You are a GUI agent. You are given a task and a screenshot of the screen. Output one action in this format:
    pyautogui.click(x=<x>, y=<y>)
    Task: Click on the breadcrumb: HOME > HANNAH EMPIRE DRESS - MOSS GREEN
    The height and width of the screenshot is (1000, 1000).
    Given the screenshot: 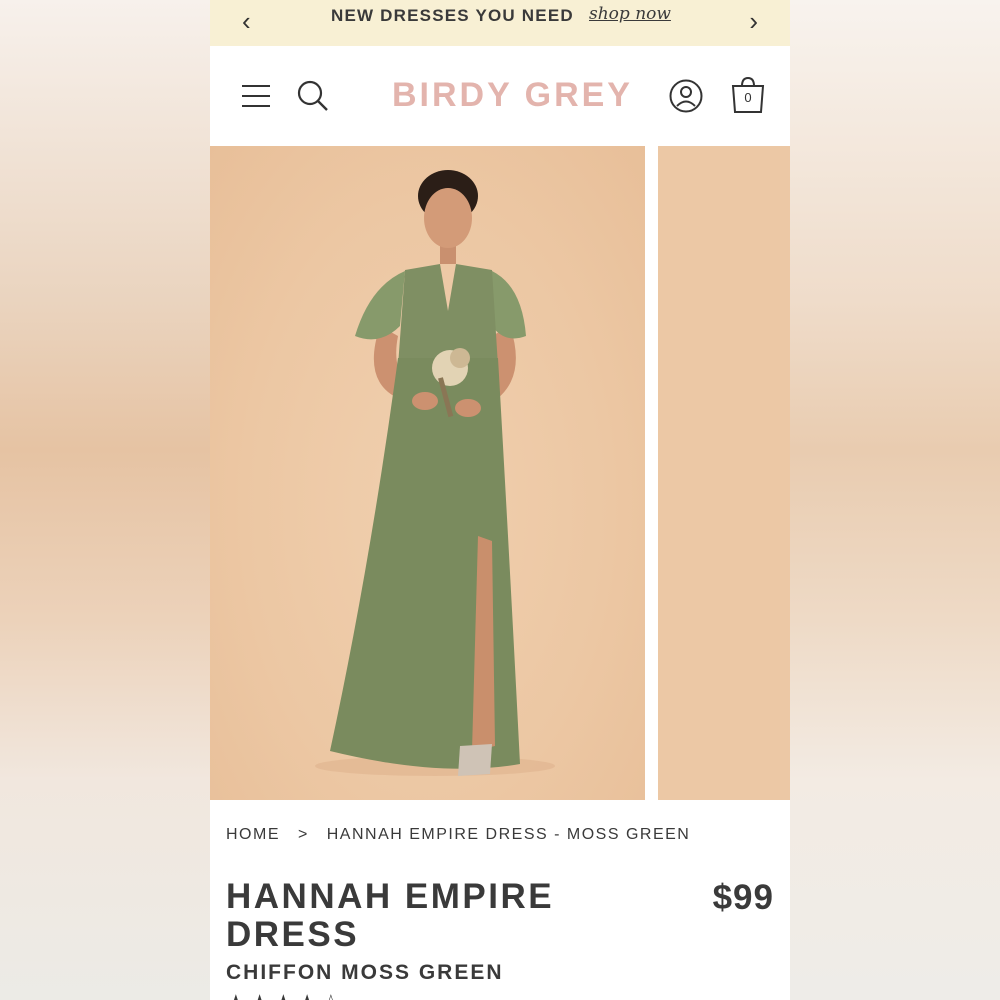 What is the action you would take?
    pyautogui.click(x=464, y=835)
    